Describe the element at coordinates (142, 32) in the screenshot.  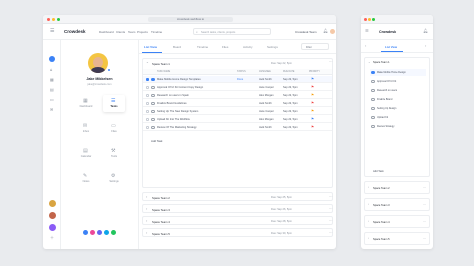
I see `nav-item-projects: Projects` at that location.